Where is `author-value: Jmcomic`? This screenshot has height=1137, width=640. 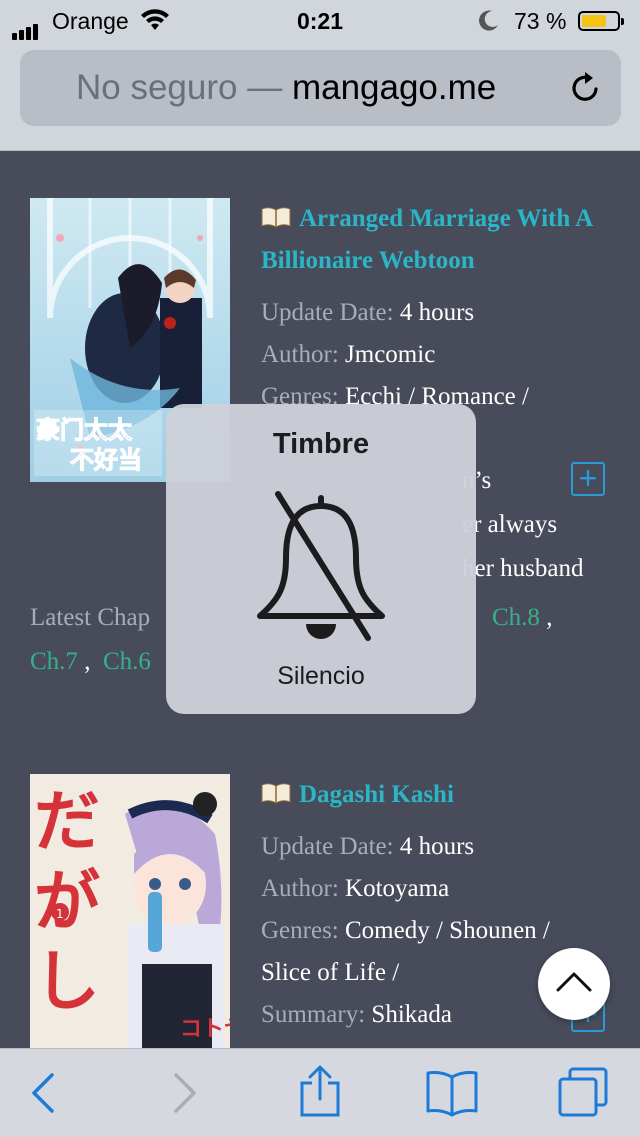 author-value: Jmcomic is located at coordinates (390, 354).